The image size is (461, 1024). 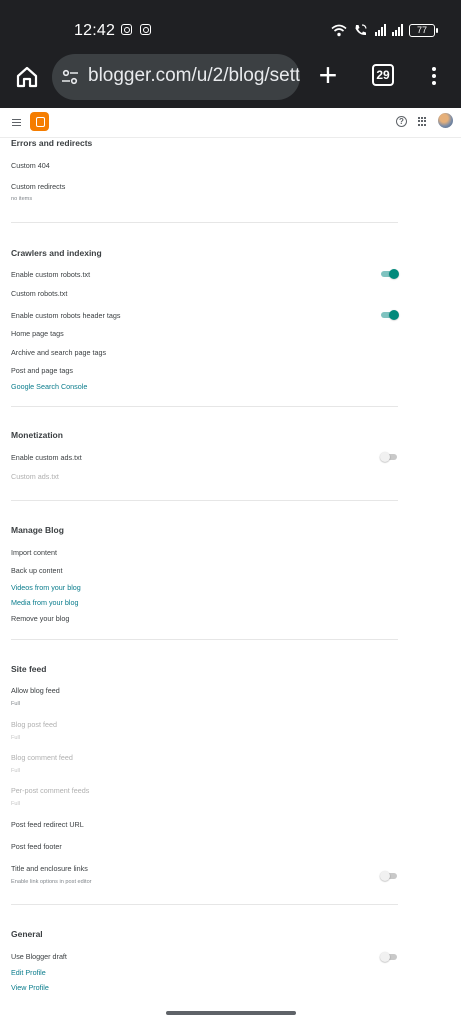 What do you see at coordinates (35, 690) in the screenshot?
I see `allow-blog-feed-setting: Allow blog feed` at bounding box center [35, 690].